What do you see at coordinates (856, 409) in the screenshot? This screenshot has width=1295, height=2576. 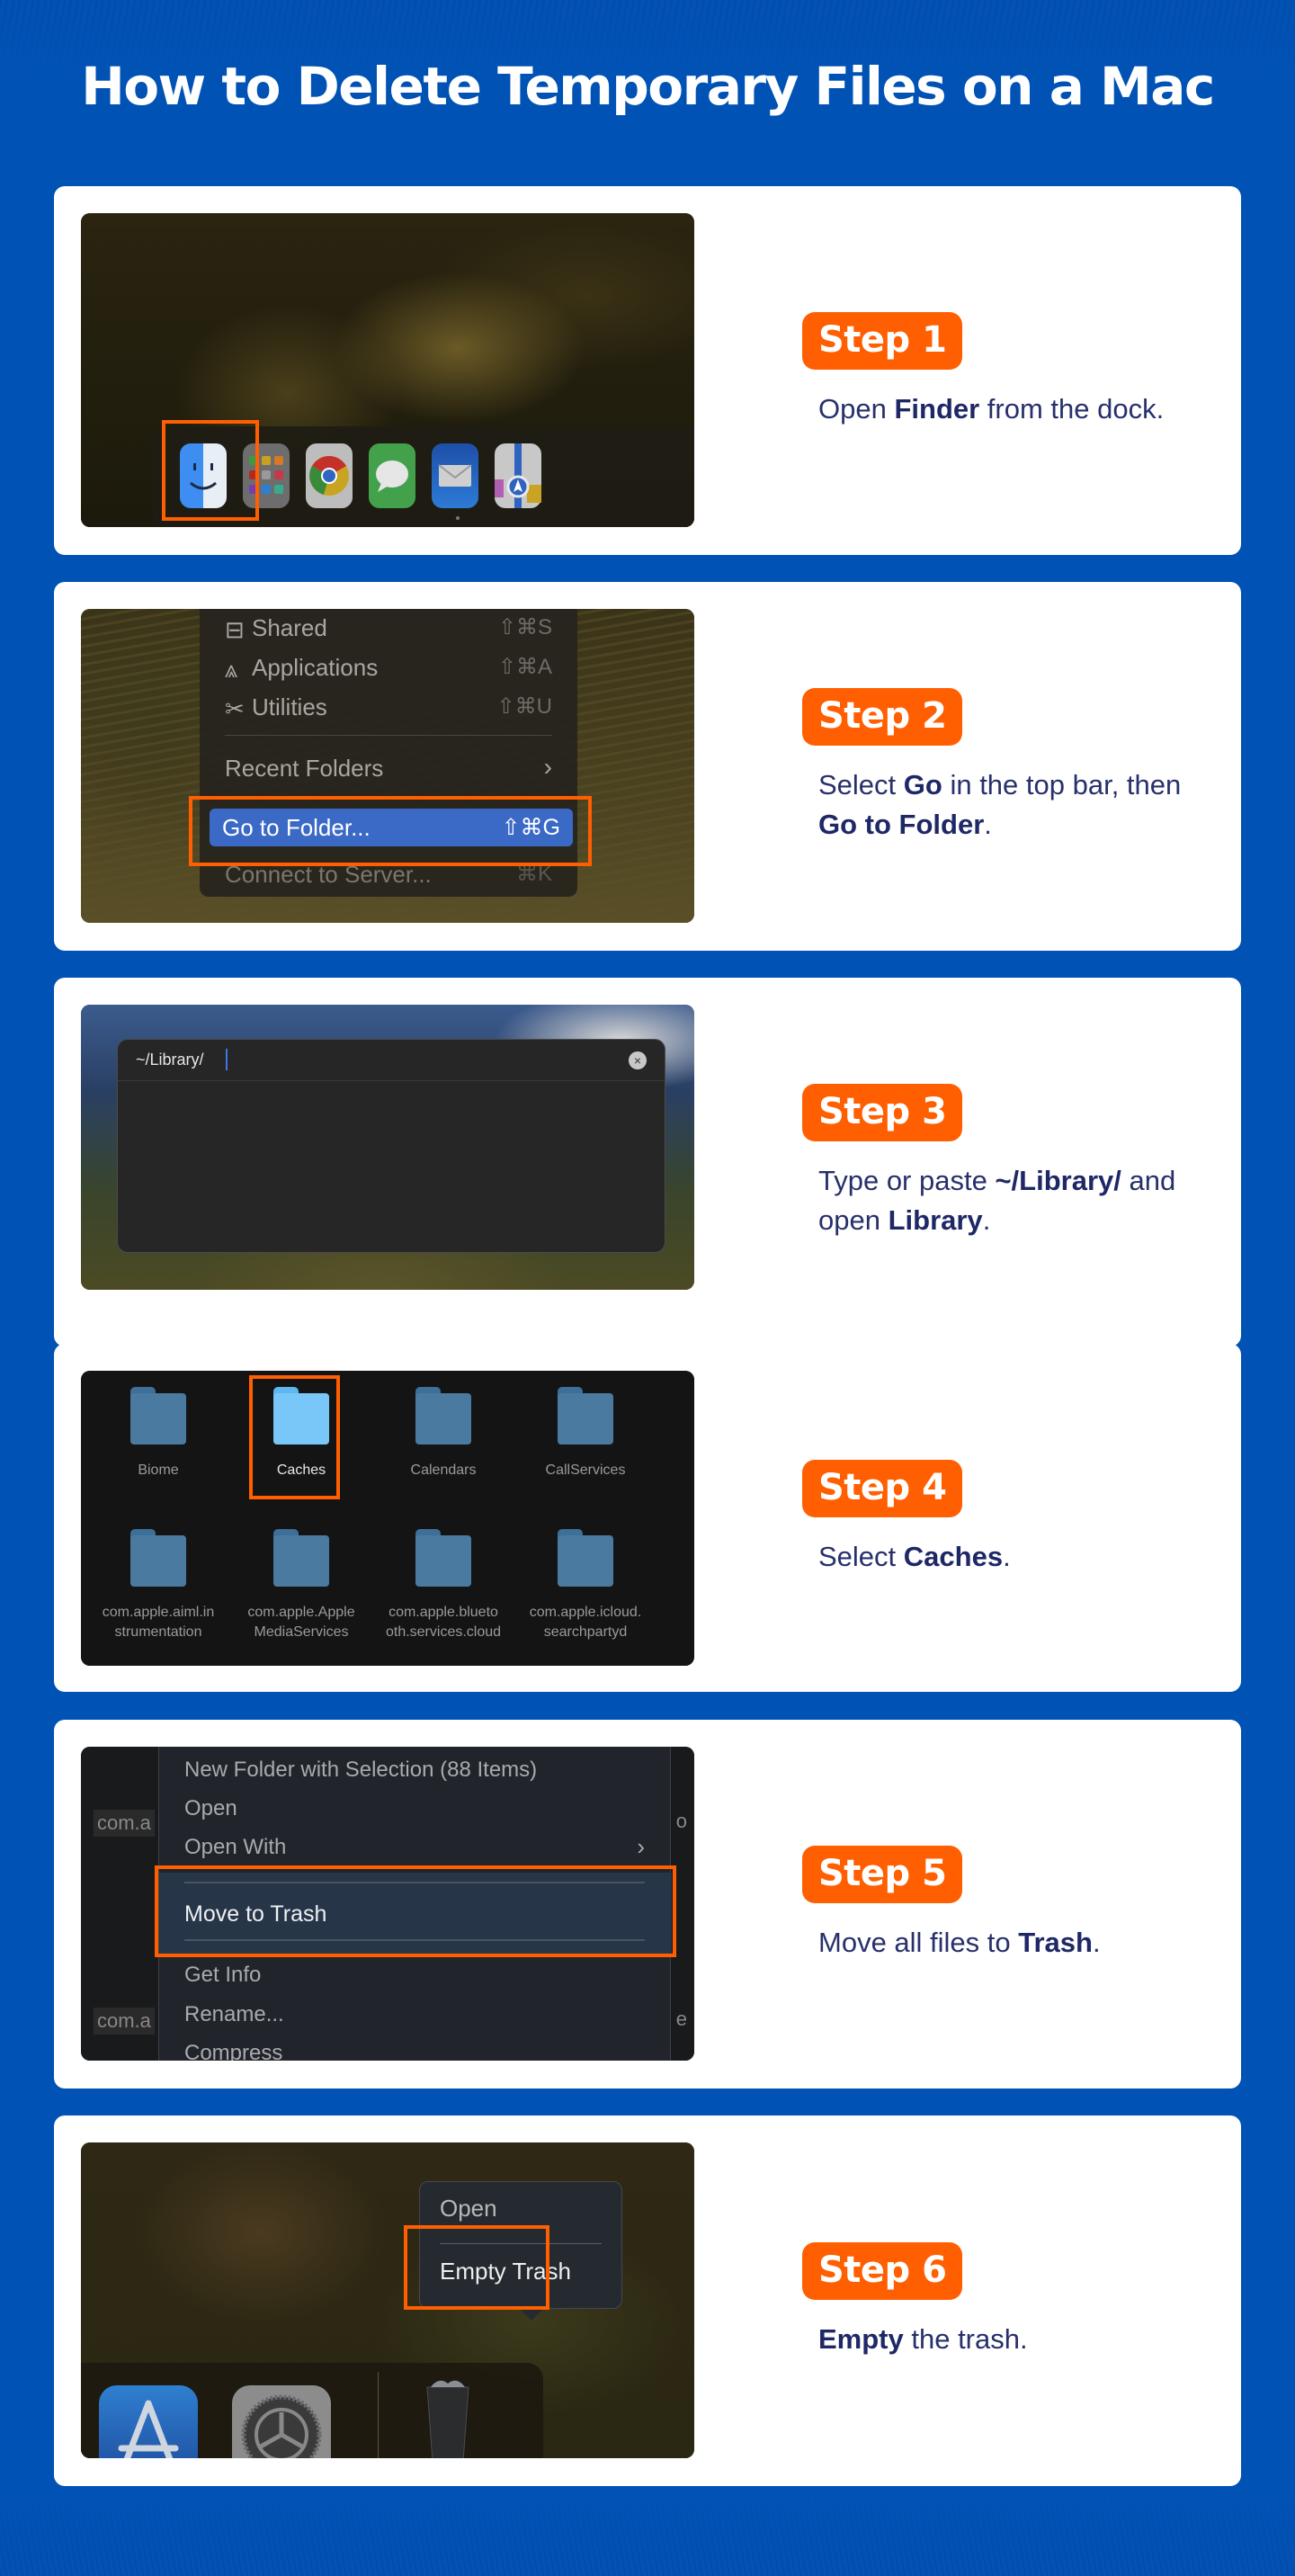 I see `description-text: Open` at bounding box center [856, 409].